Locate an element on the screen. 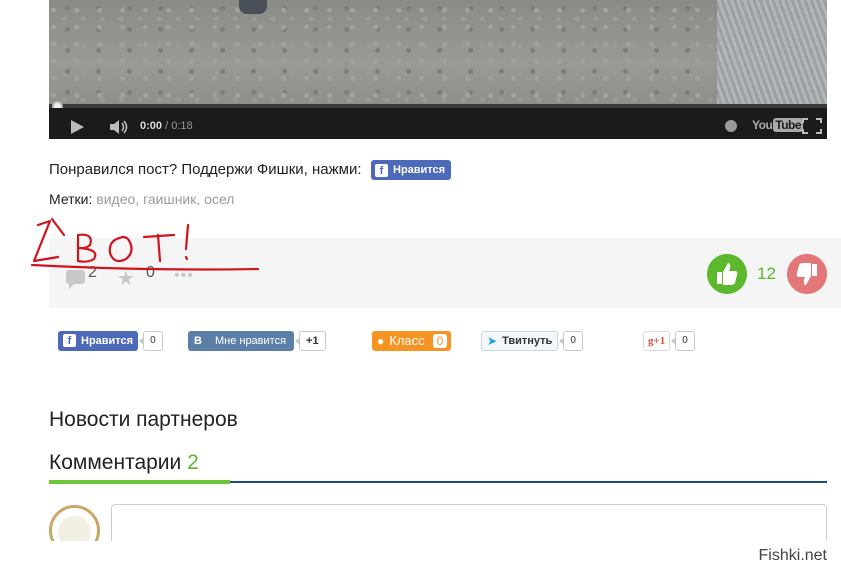 The height and width of the screenshot is (572, 841). ok-class-button: ● Класс 0 is located at coordinates (412, 340).